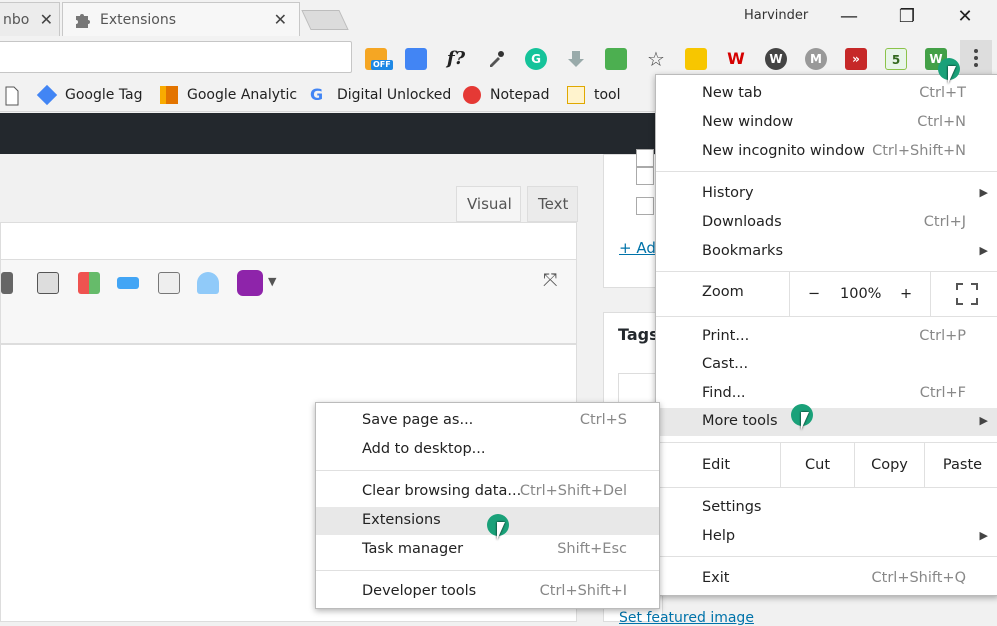 The width and height of the screenshot is (997, 626). Describe the element at coordinates (906, 294) in the screenshot. I see `zoom-in-button: +` at that location.